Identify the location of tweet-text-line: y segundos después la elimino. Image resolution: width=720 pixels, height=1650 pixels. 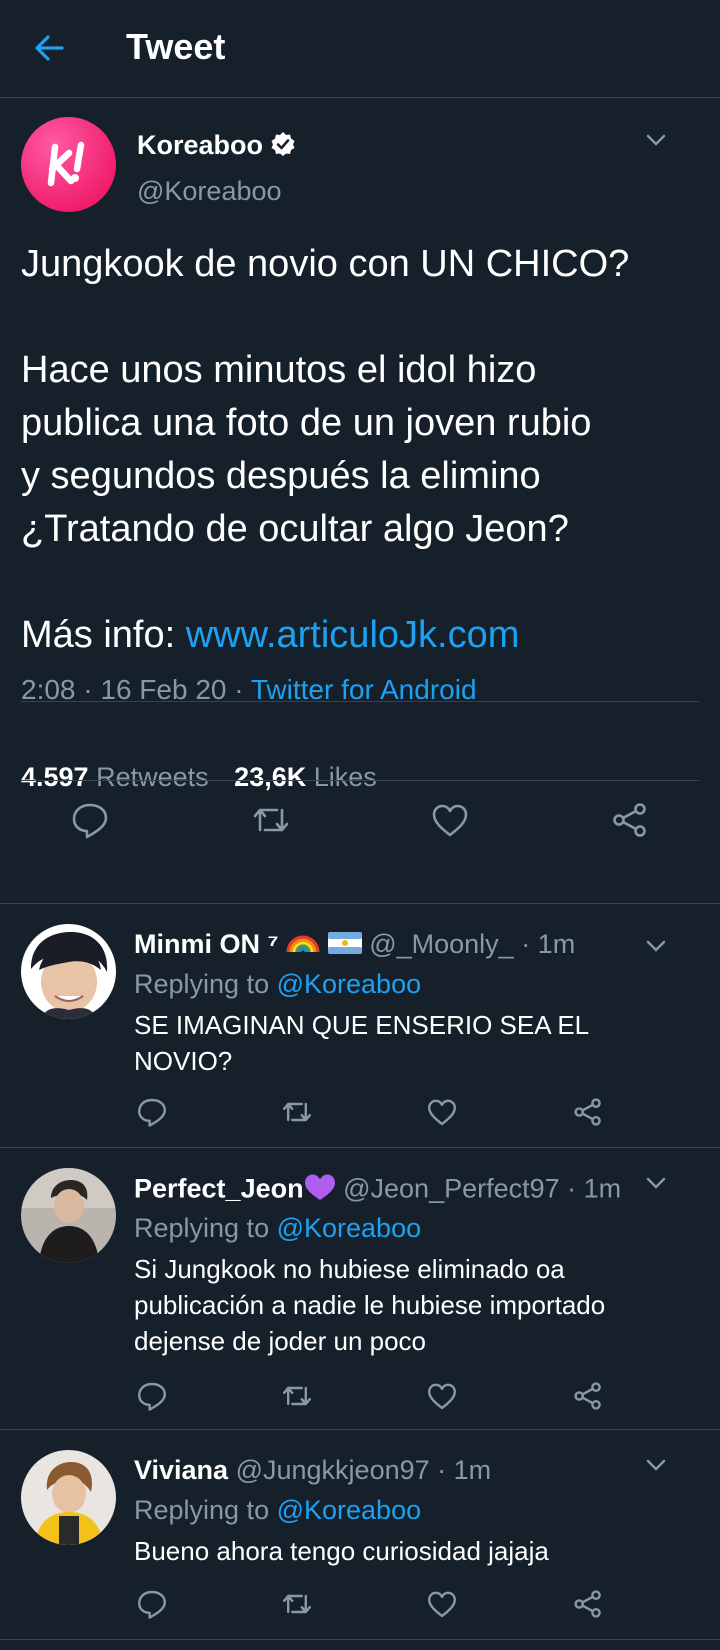
(281, 476).